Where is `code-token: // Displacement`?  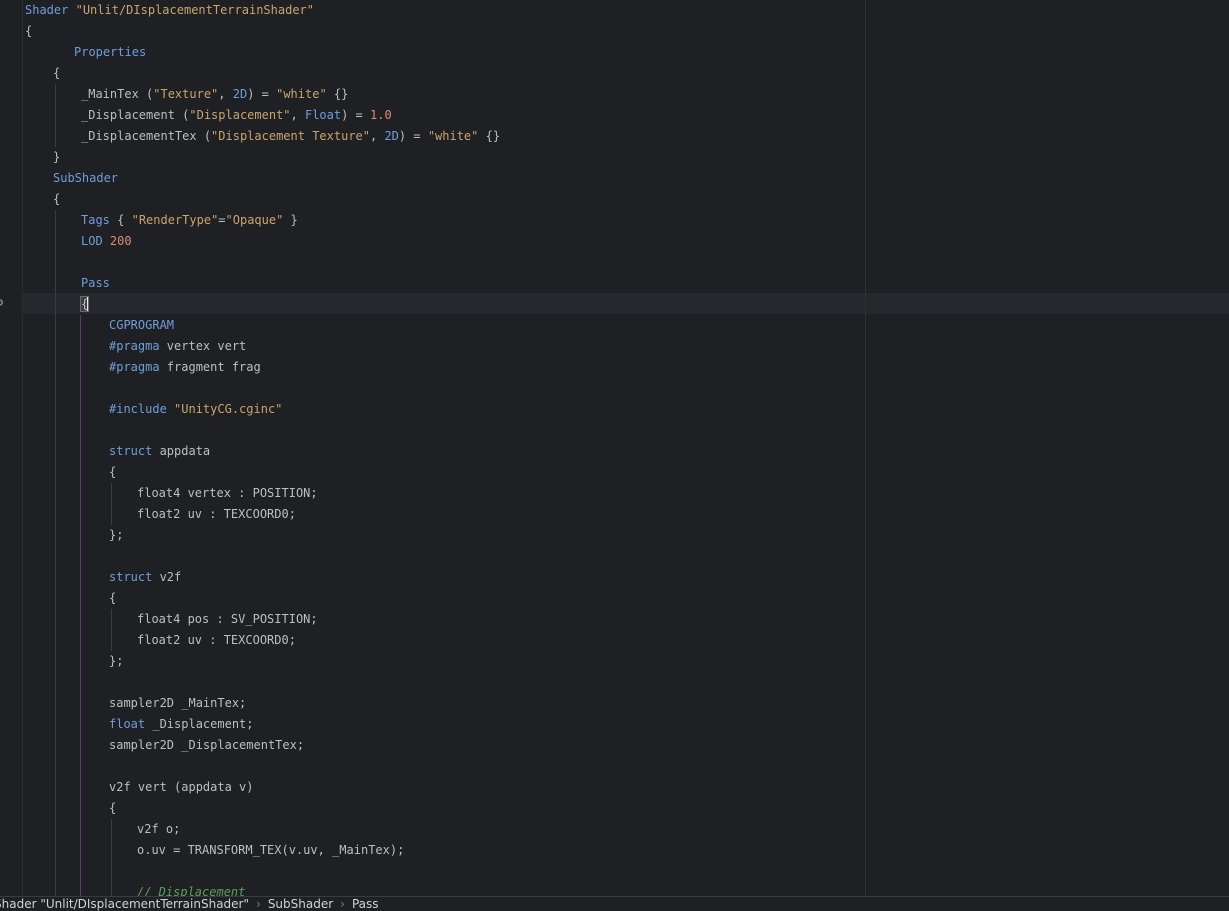 code-token: // Displacement is located at coordinates (191, 890).